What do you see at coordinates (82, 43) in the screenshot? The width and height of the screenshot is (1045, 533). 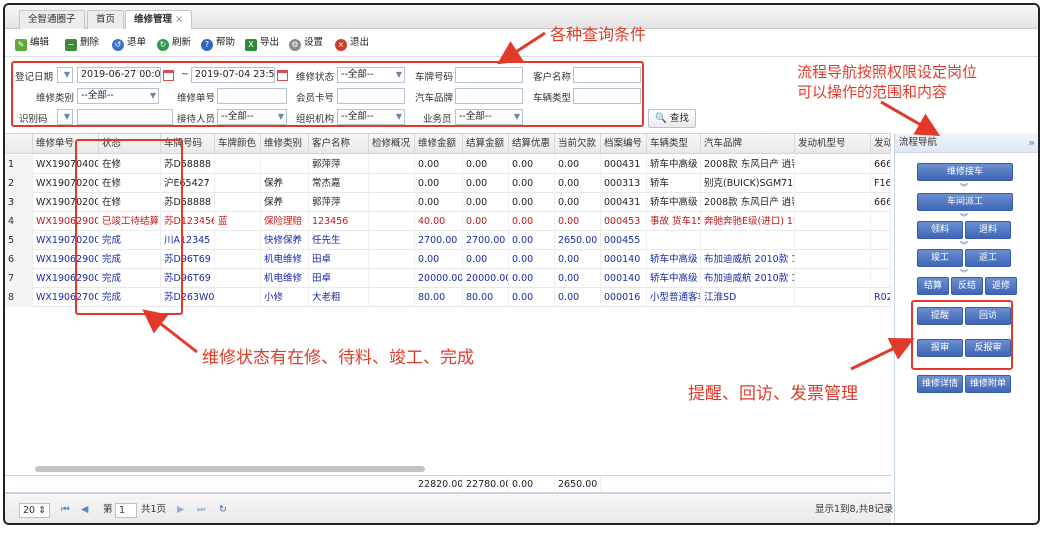 I see `delete-button: − 删除` at bounding box center [82, 43].